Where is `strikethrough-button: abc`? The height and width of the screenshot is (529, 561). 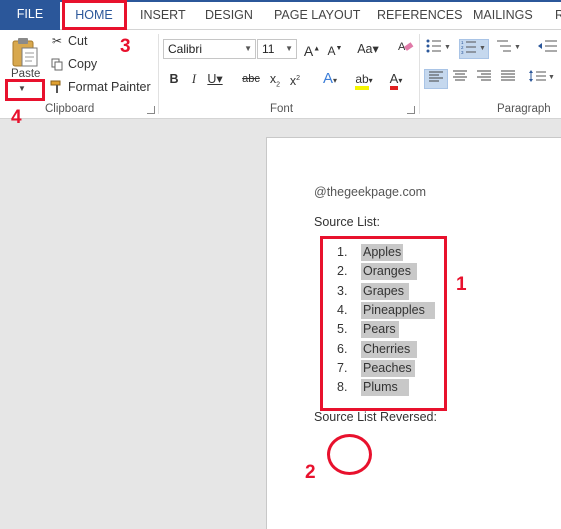 strikethrough-button: abc is located at coordinates (251, 79).